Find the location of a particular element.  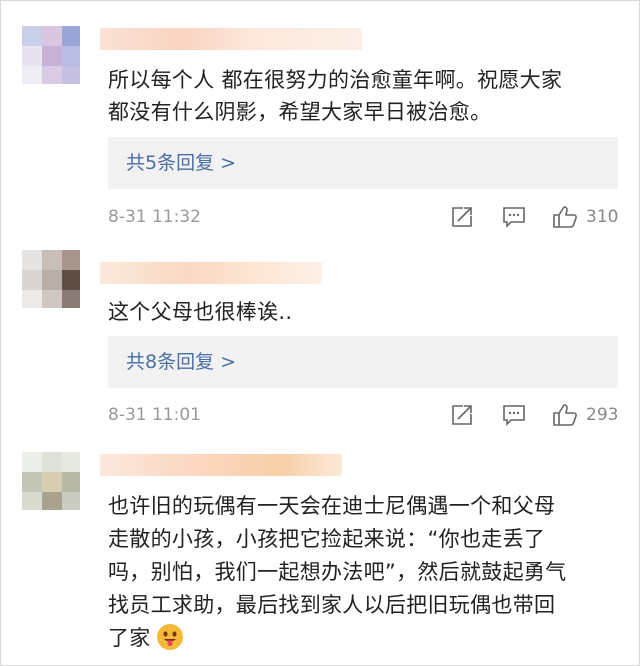

view-replies-button: 共8条回复 > is located at coordinates (363, 362).